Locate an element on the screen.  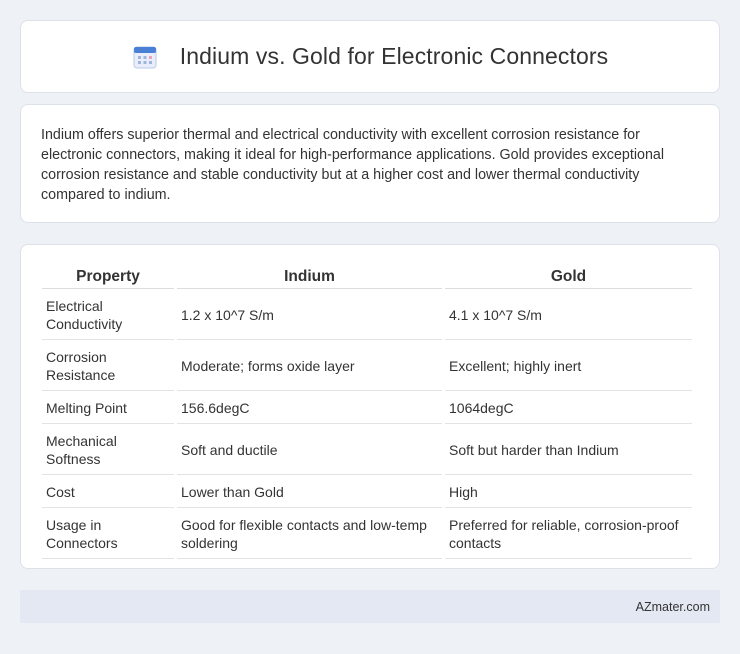
cell-indium: 156.6degC is located at coordinates (309, 408).